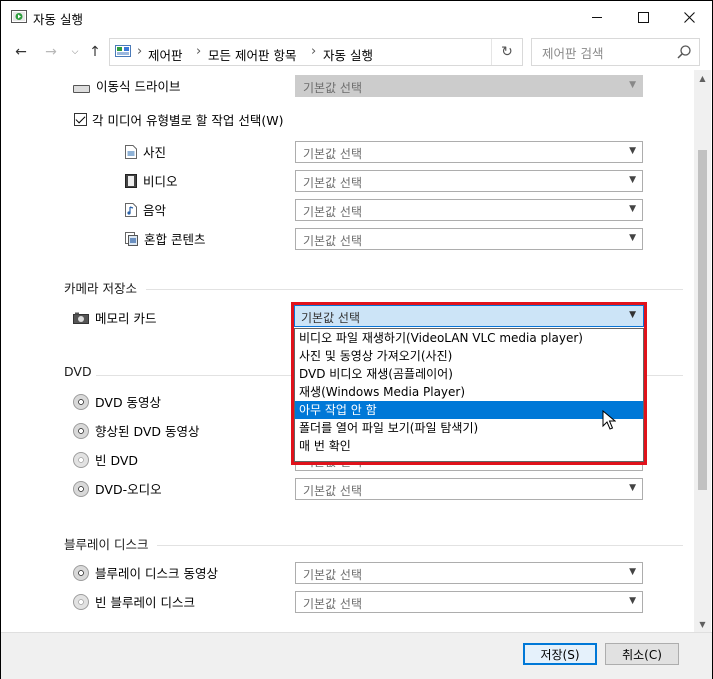  I want to click on dvd-audio-row: DVD-오디오, so click(117, 488).